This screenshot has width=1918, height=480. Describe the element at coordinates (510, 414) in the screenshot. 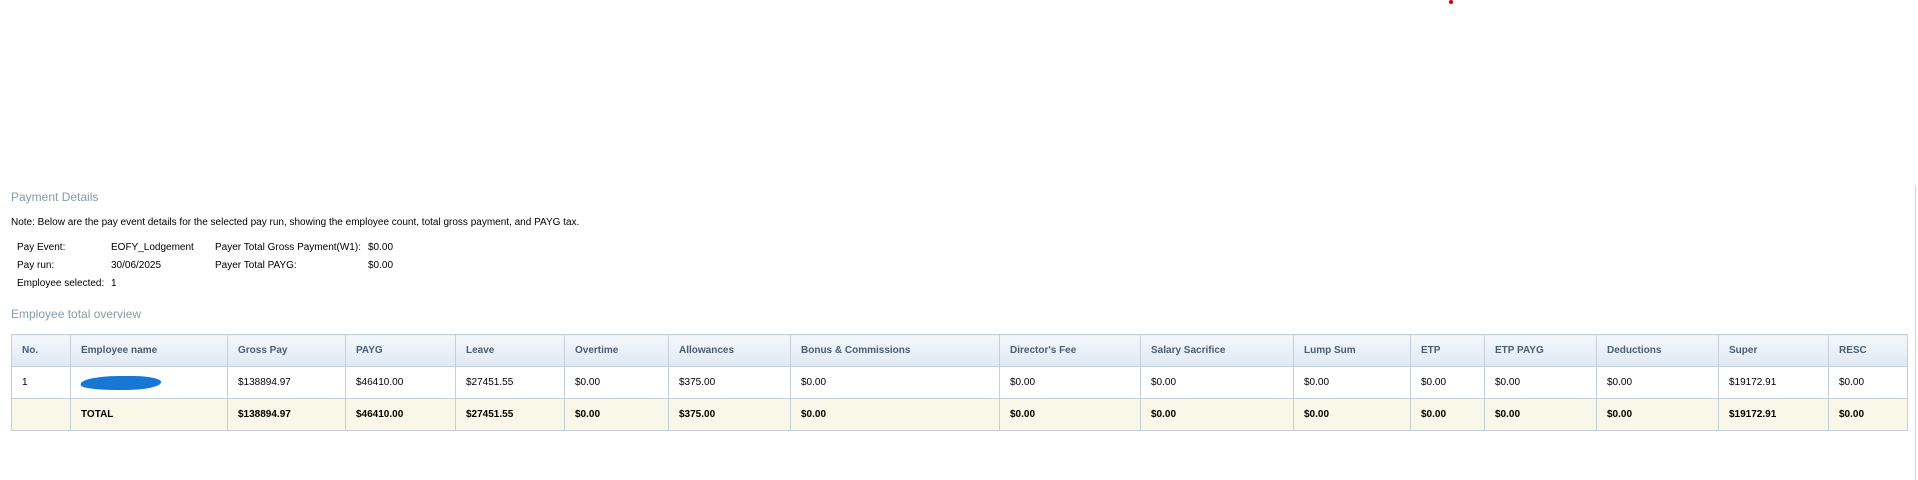

I see `total-cell-leave: $27451.55` at that location.